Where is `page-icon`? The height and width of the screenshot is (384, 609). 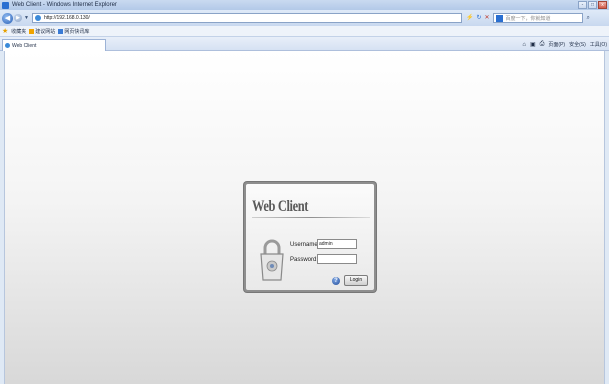
page-icon is located at coordinates (37, 18).